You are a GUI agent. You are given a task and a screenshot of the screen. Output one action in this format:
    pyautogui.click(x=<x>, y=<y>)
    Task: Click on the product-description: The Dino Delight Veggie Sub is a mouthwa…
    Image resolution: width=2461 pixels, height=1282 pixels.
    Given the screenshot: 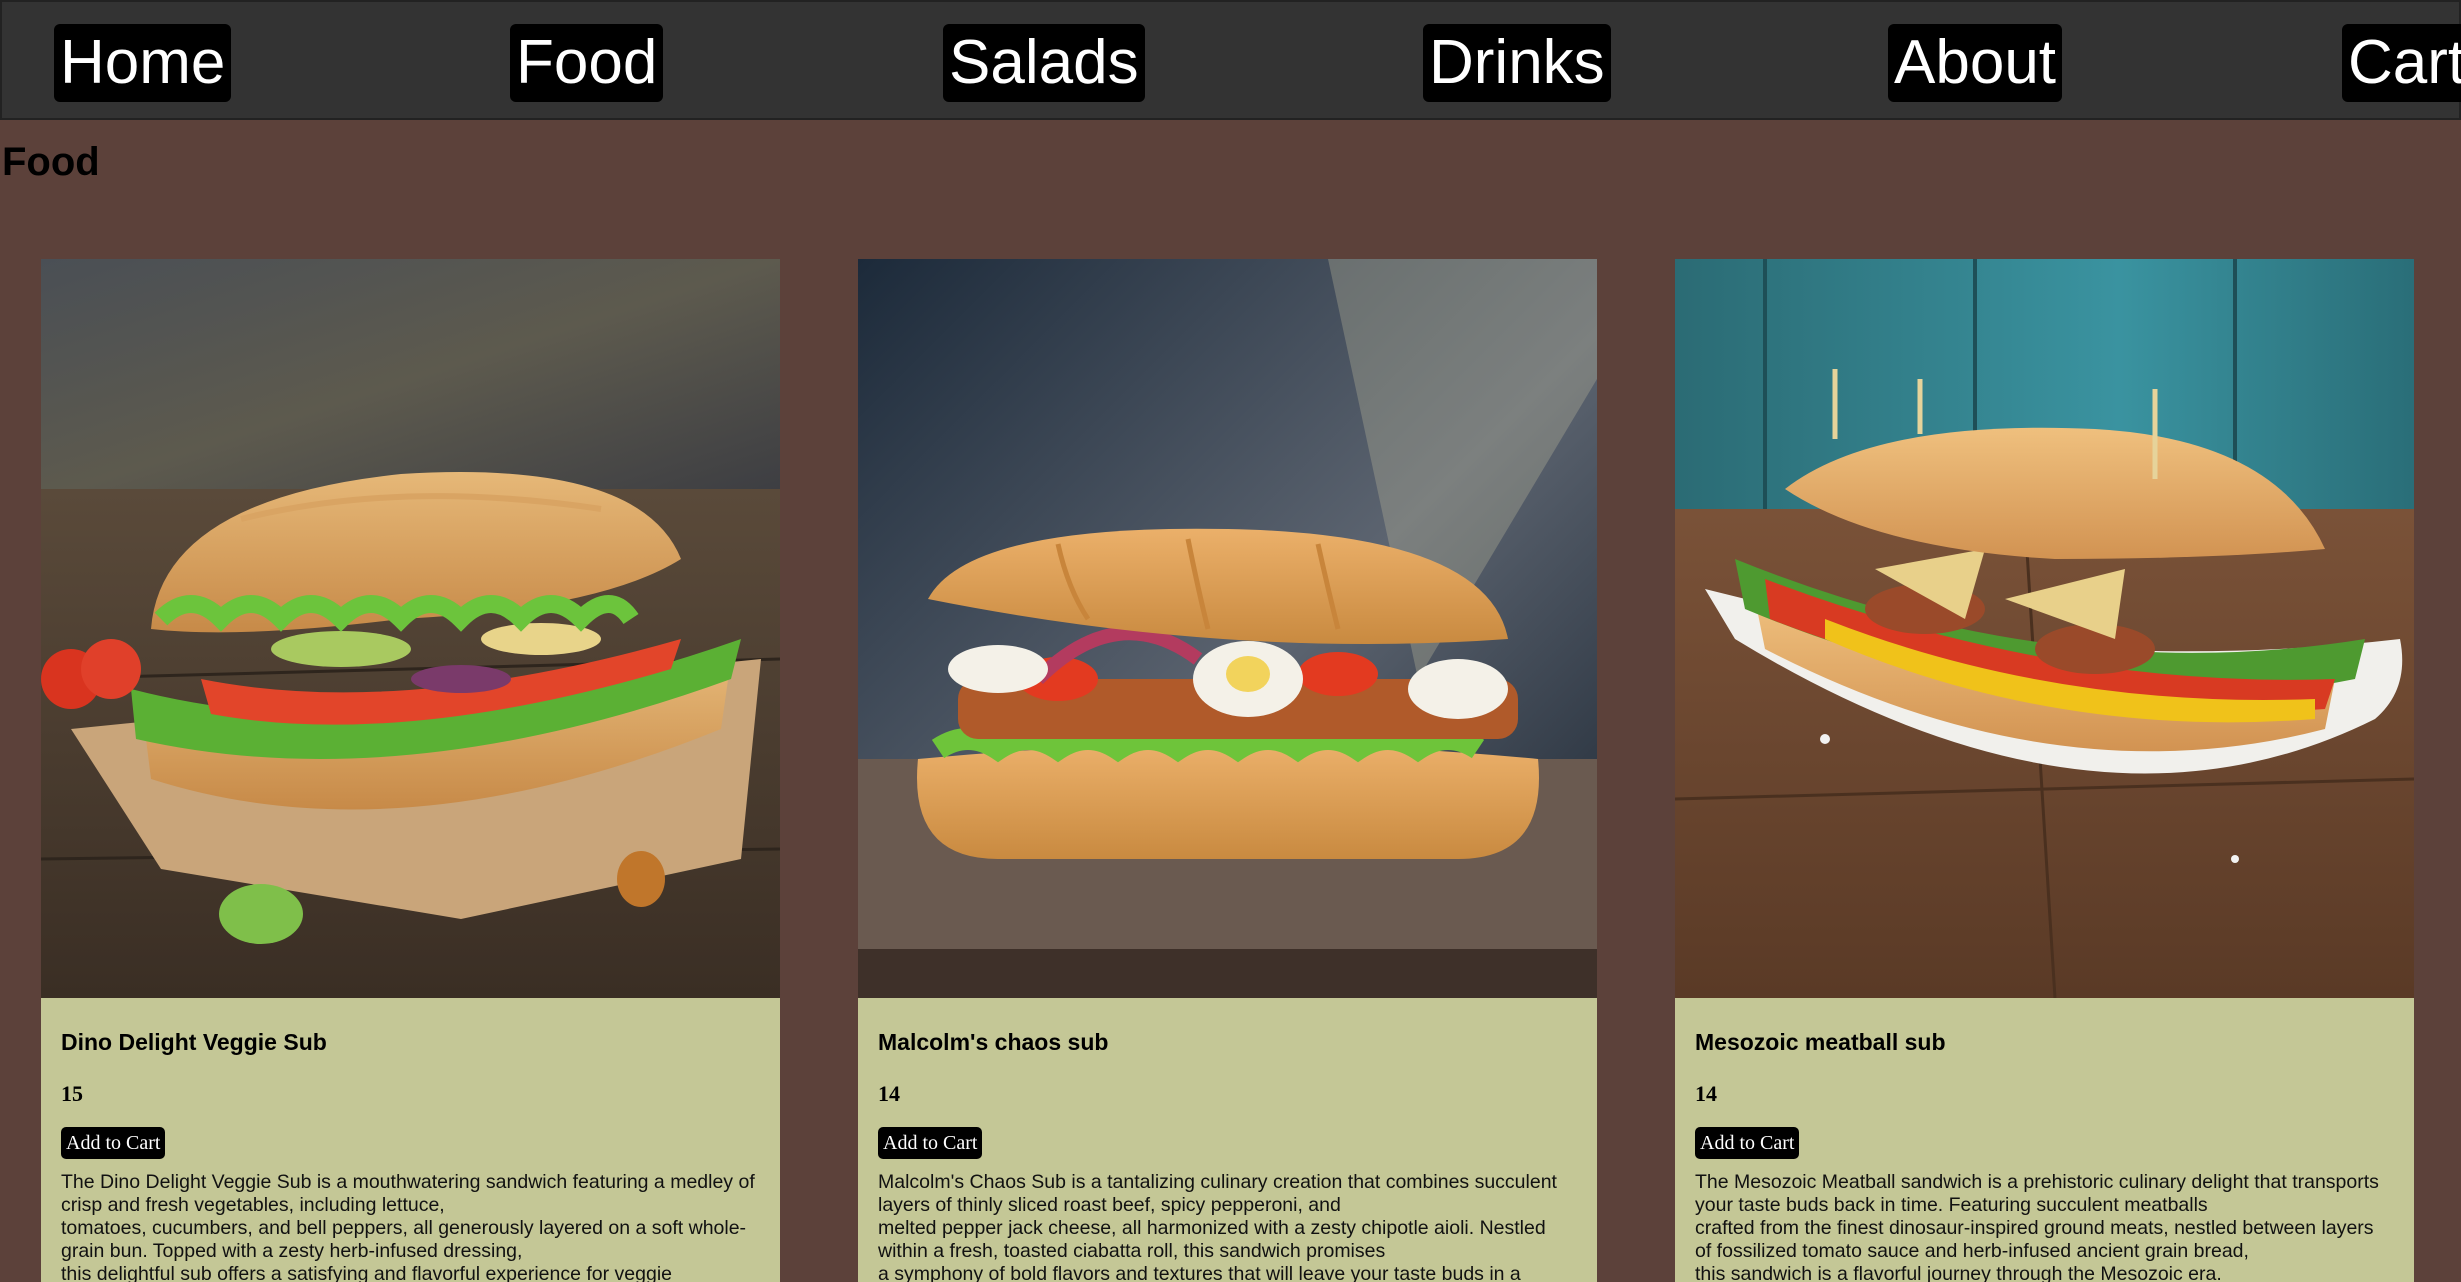 What is the action you would take?
    pyautogui.click(x=408, y=1226)
    